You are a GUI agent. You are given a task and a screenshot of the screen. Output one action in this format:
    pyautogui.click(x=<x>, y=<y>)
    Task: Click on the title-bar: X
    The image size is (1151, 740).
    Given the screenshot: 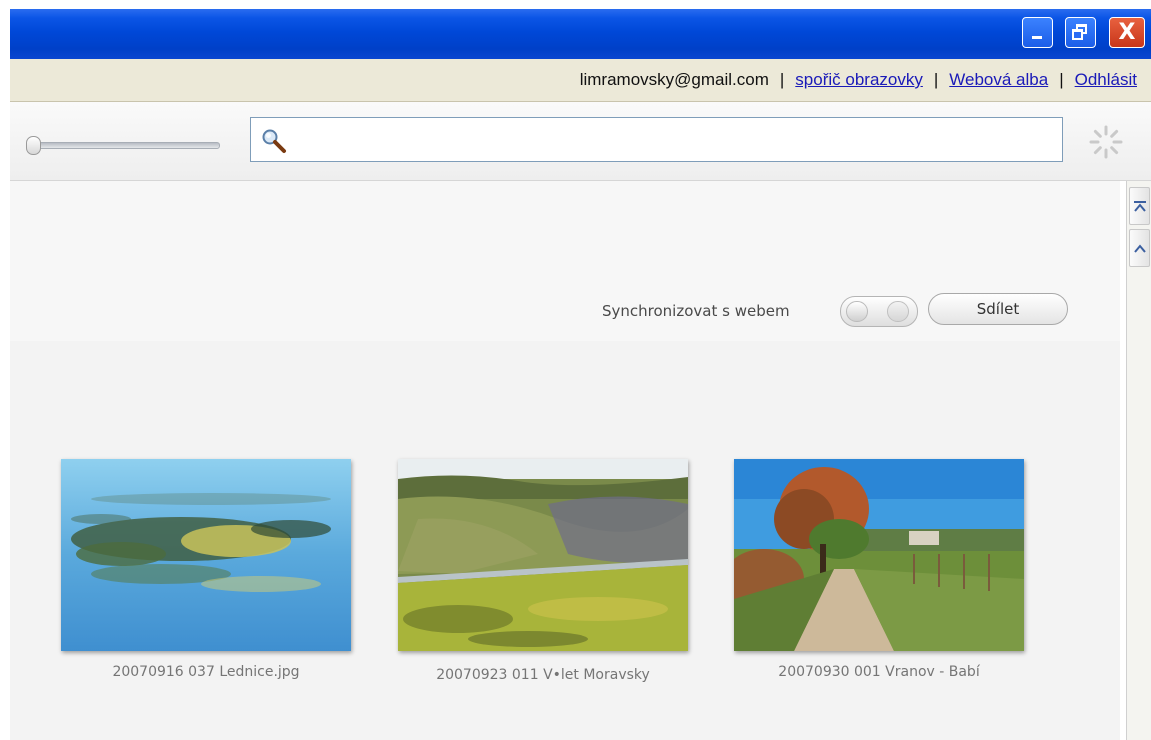 What is the action you would take?
    pyautogui.click(x=575, y=29)
    